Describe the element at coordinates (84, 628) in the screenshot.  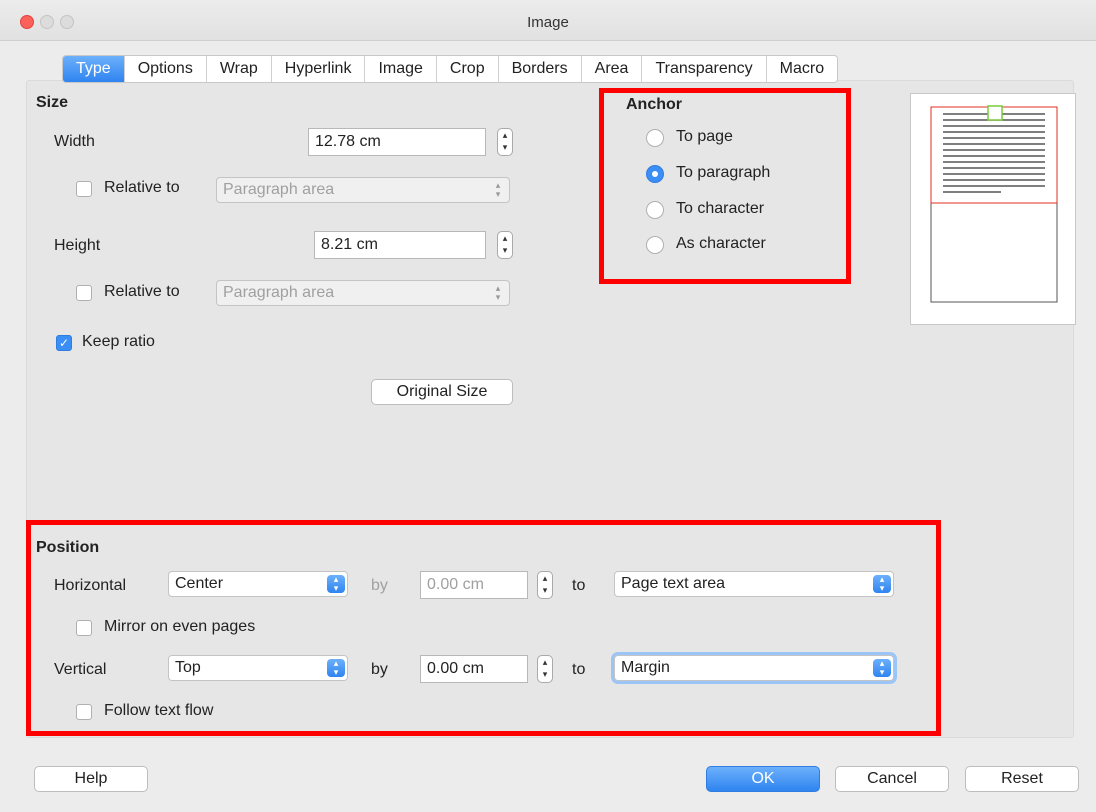
I see `mirror-even-pages-checkbox` at that location.